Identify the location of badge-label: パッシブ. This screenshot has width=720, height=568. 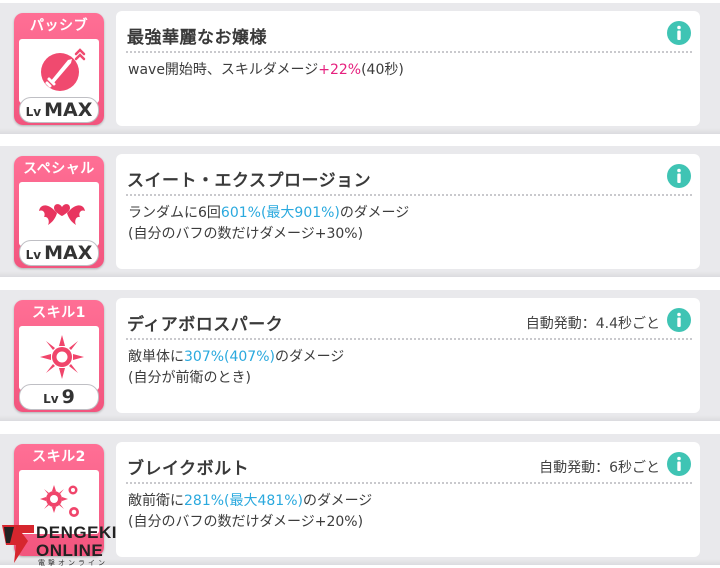
(59, 26).